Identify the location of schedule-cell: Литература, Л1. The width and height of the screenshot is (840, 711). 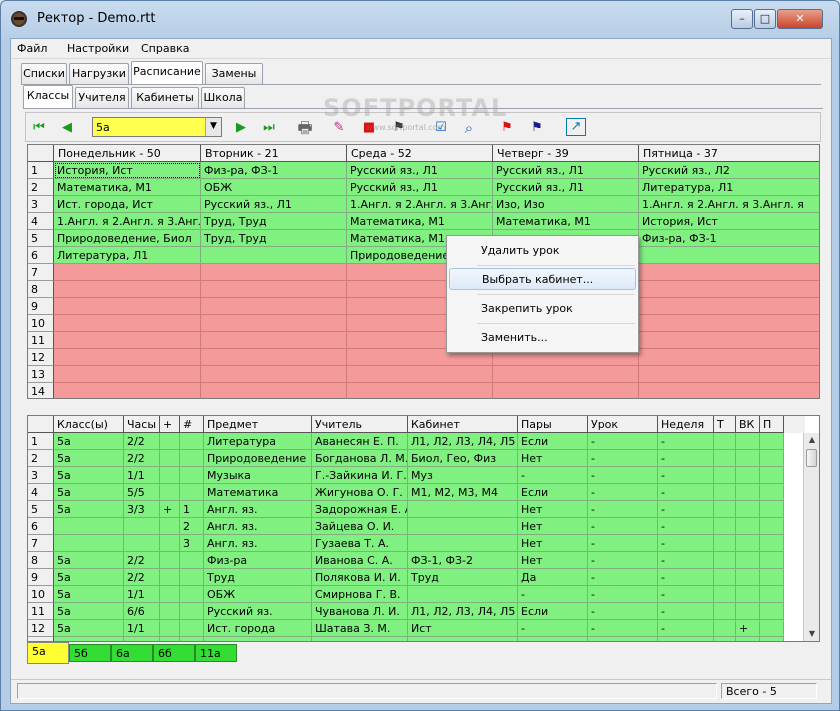
(127, 255).